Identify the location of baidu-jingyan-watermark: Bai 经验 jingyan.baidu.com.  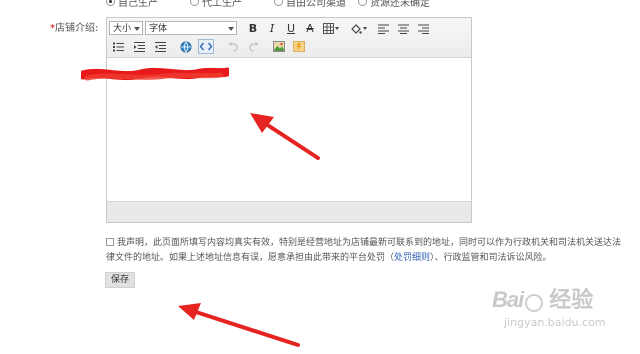
(562, 314).